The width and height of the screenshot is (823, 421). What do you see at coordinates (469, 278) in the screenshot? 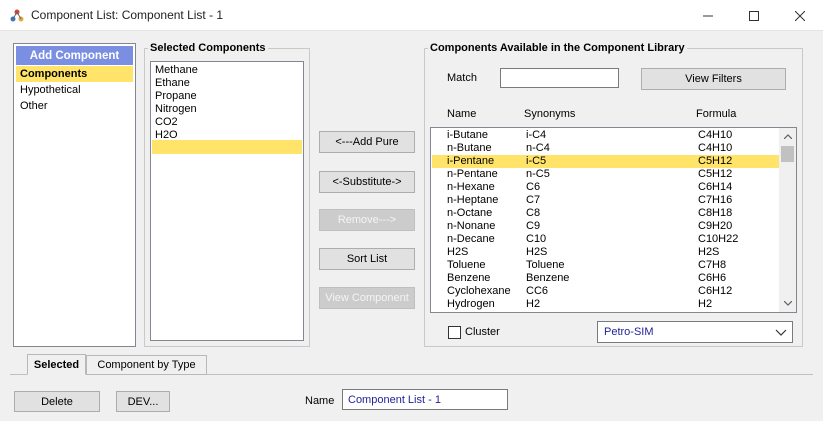
I see `cell-name: Benzene` at bounding box center [469, 278].